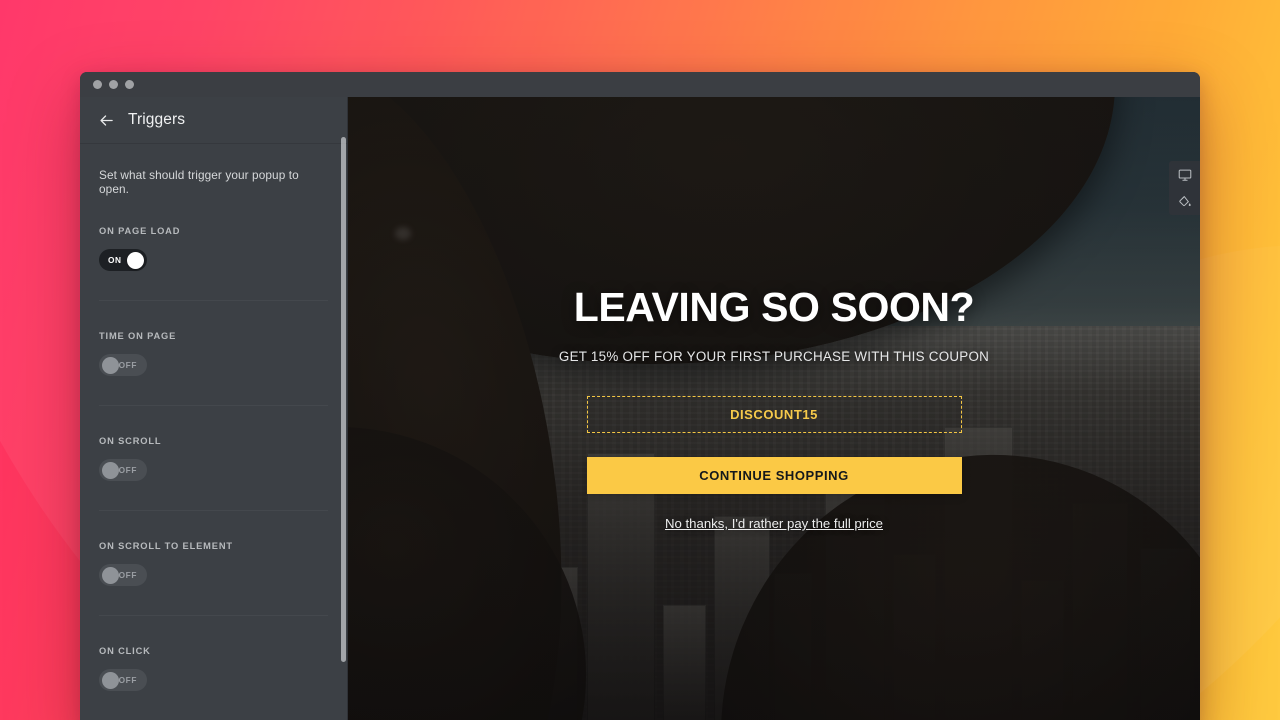 Image resolution: width=1280 pixels, height=720 pixels. I want to click on trigger-row-time-on-page: TIME ON PAGE OFF, so click(213, 353).